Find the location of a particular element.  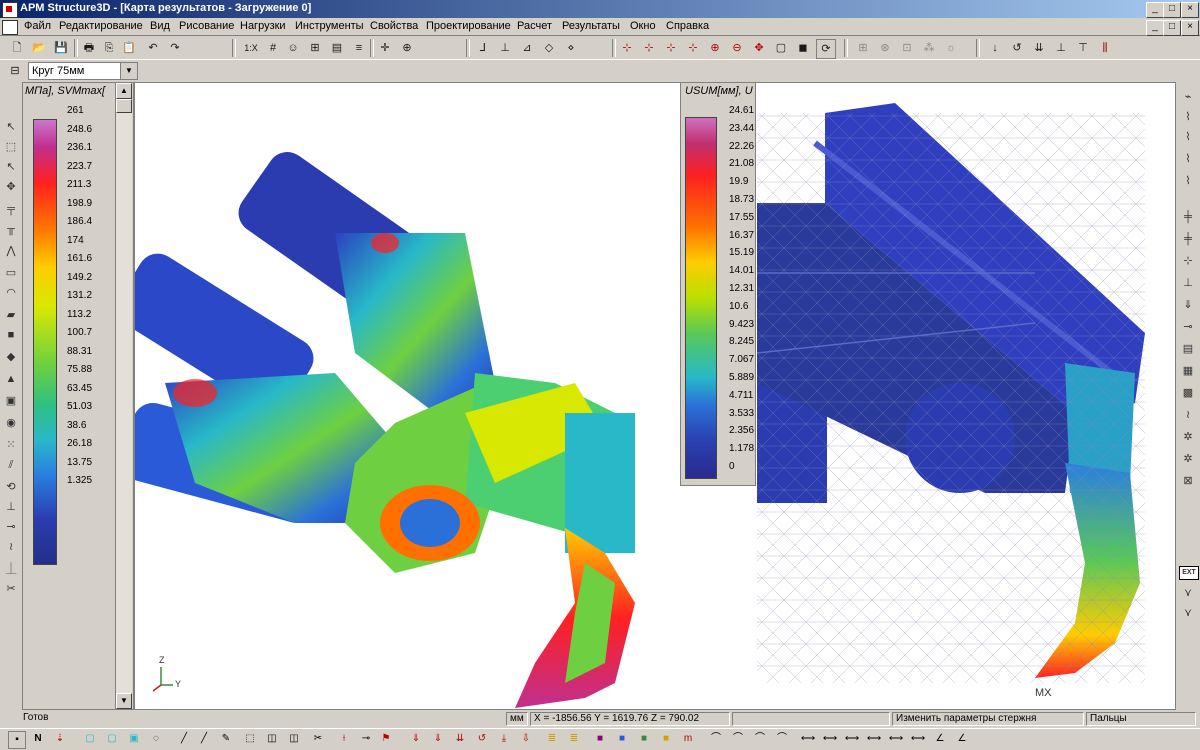

solid-tool-icon: ■ is located at coordinates (11, 335).